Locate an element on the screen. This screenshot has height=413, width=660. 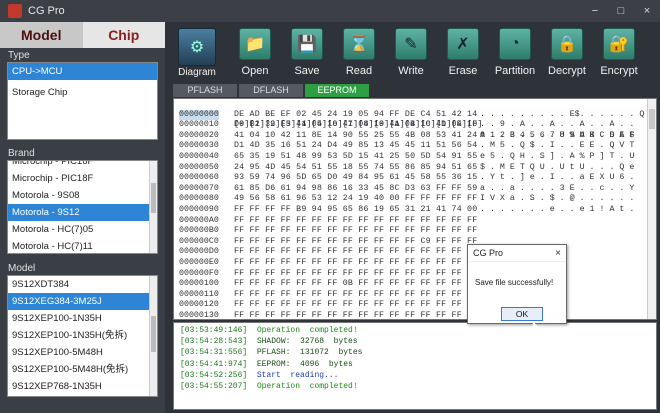
tab-model: Model is located at coordinates (41, 35).